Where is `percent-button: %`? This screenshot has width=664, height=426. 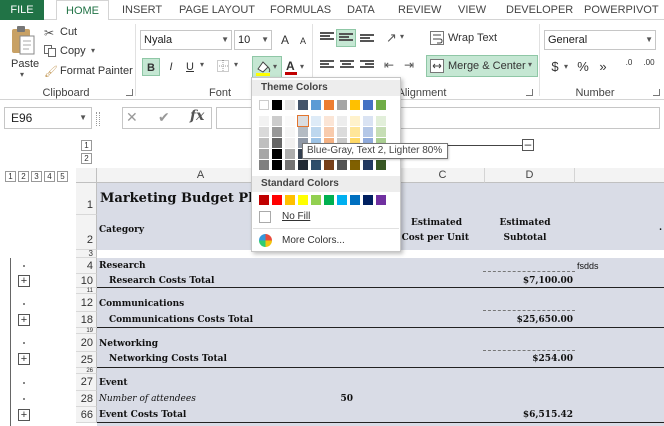
percent-button: % is located at coordinates (583, 67).